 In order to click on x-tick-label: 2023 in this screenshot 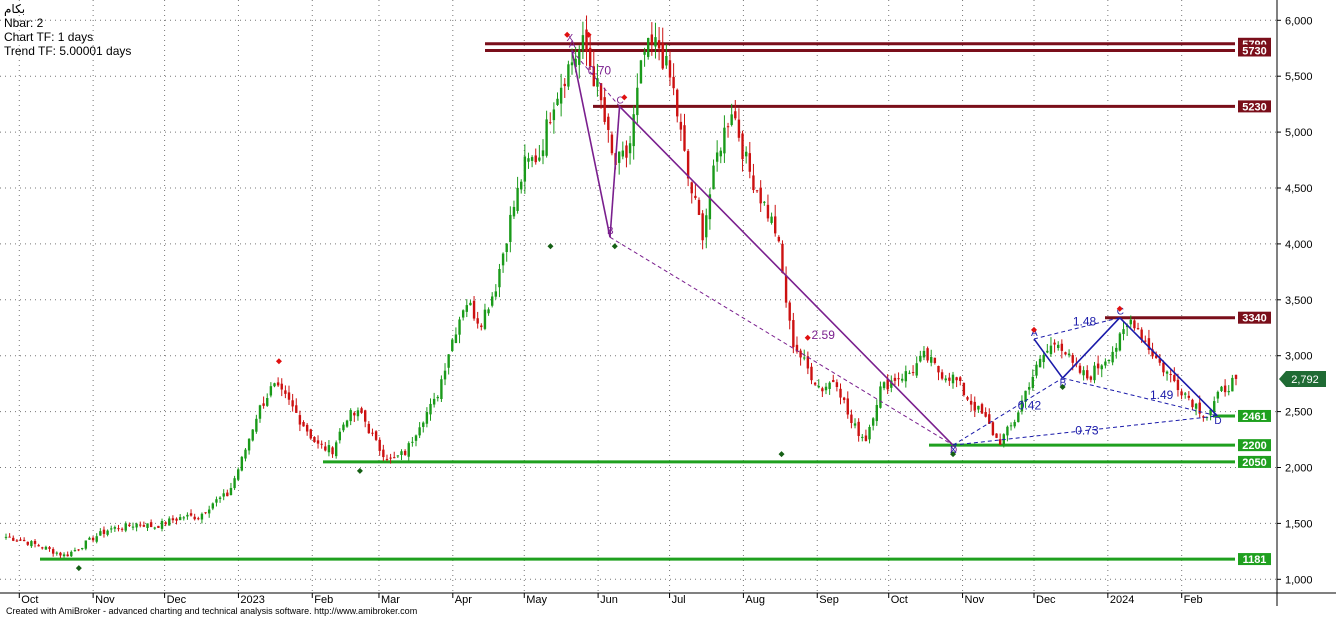, I will do `click(252, 600)`.